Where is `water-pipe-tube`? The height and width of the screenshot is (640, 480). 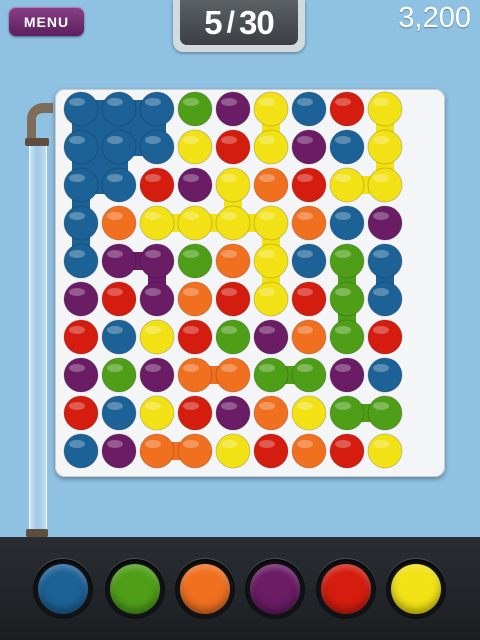 water-pipe-tube is located at coordinates (38, 339).